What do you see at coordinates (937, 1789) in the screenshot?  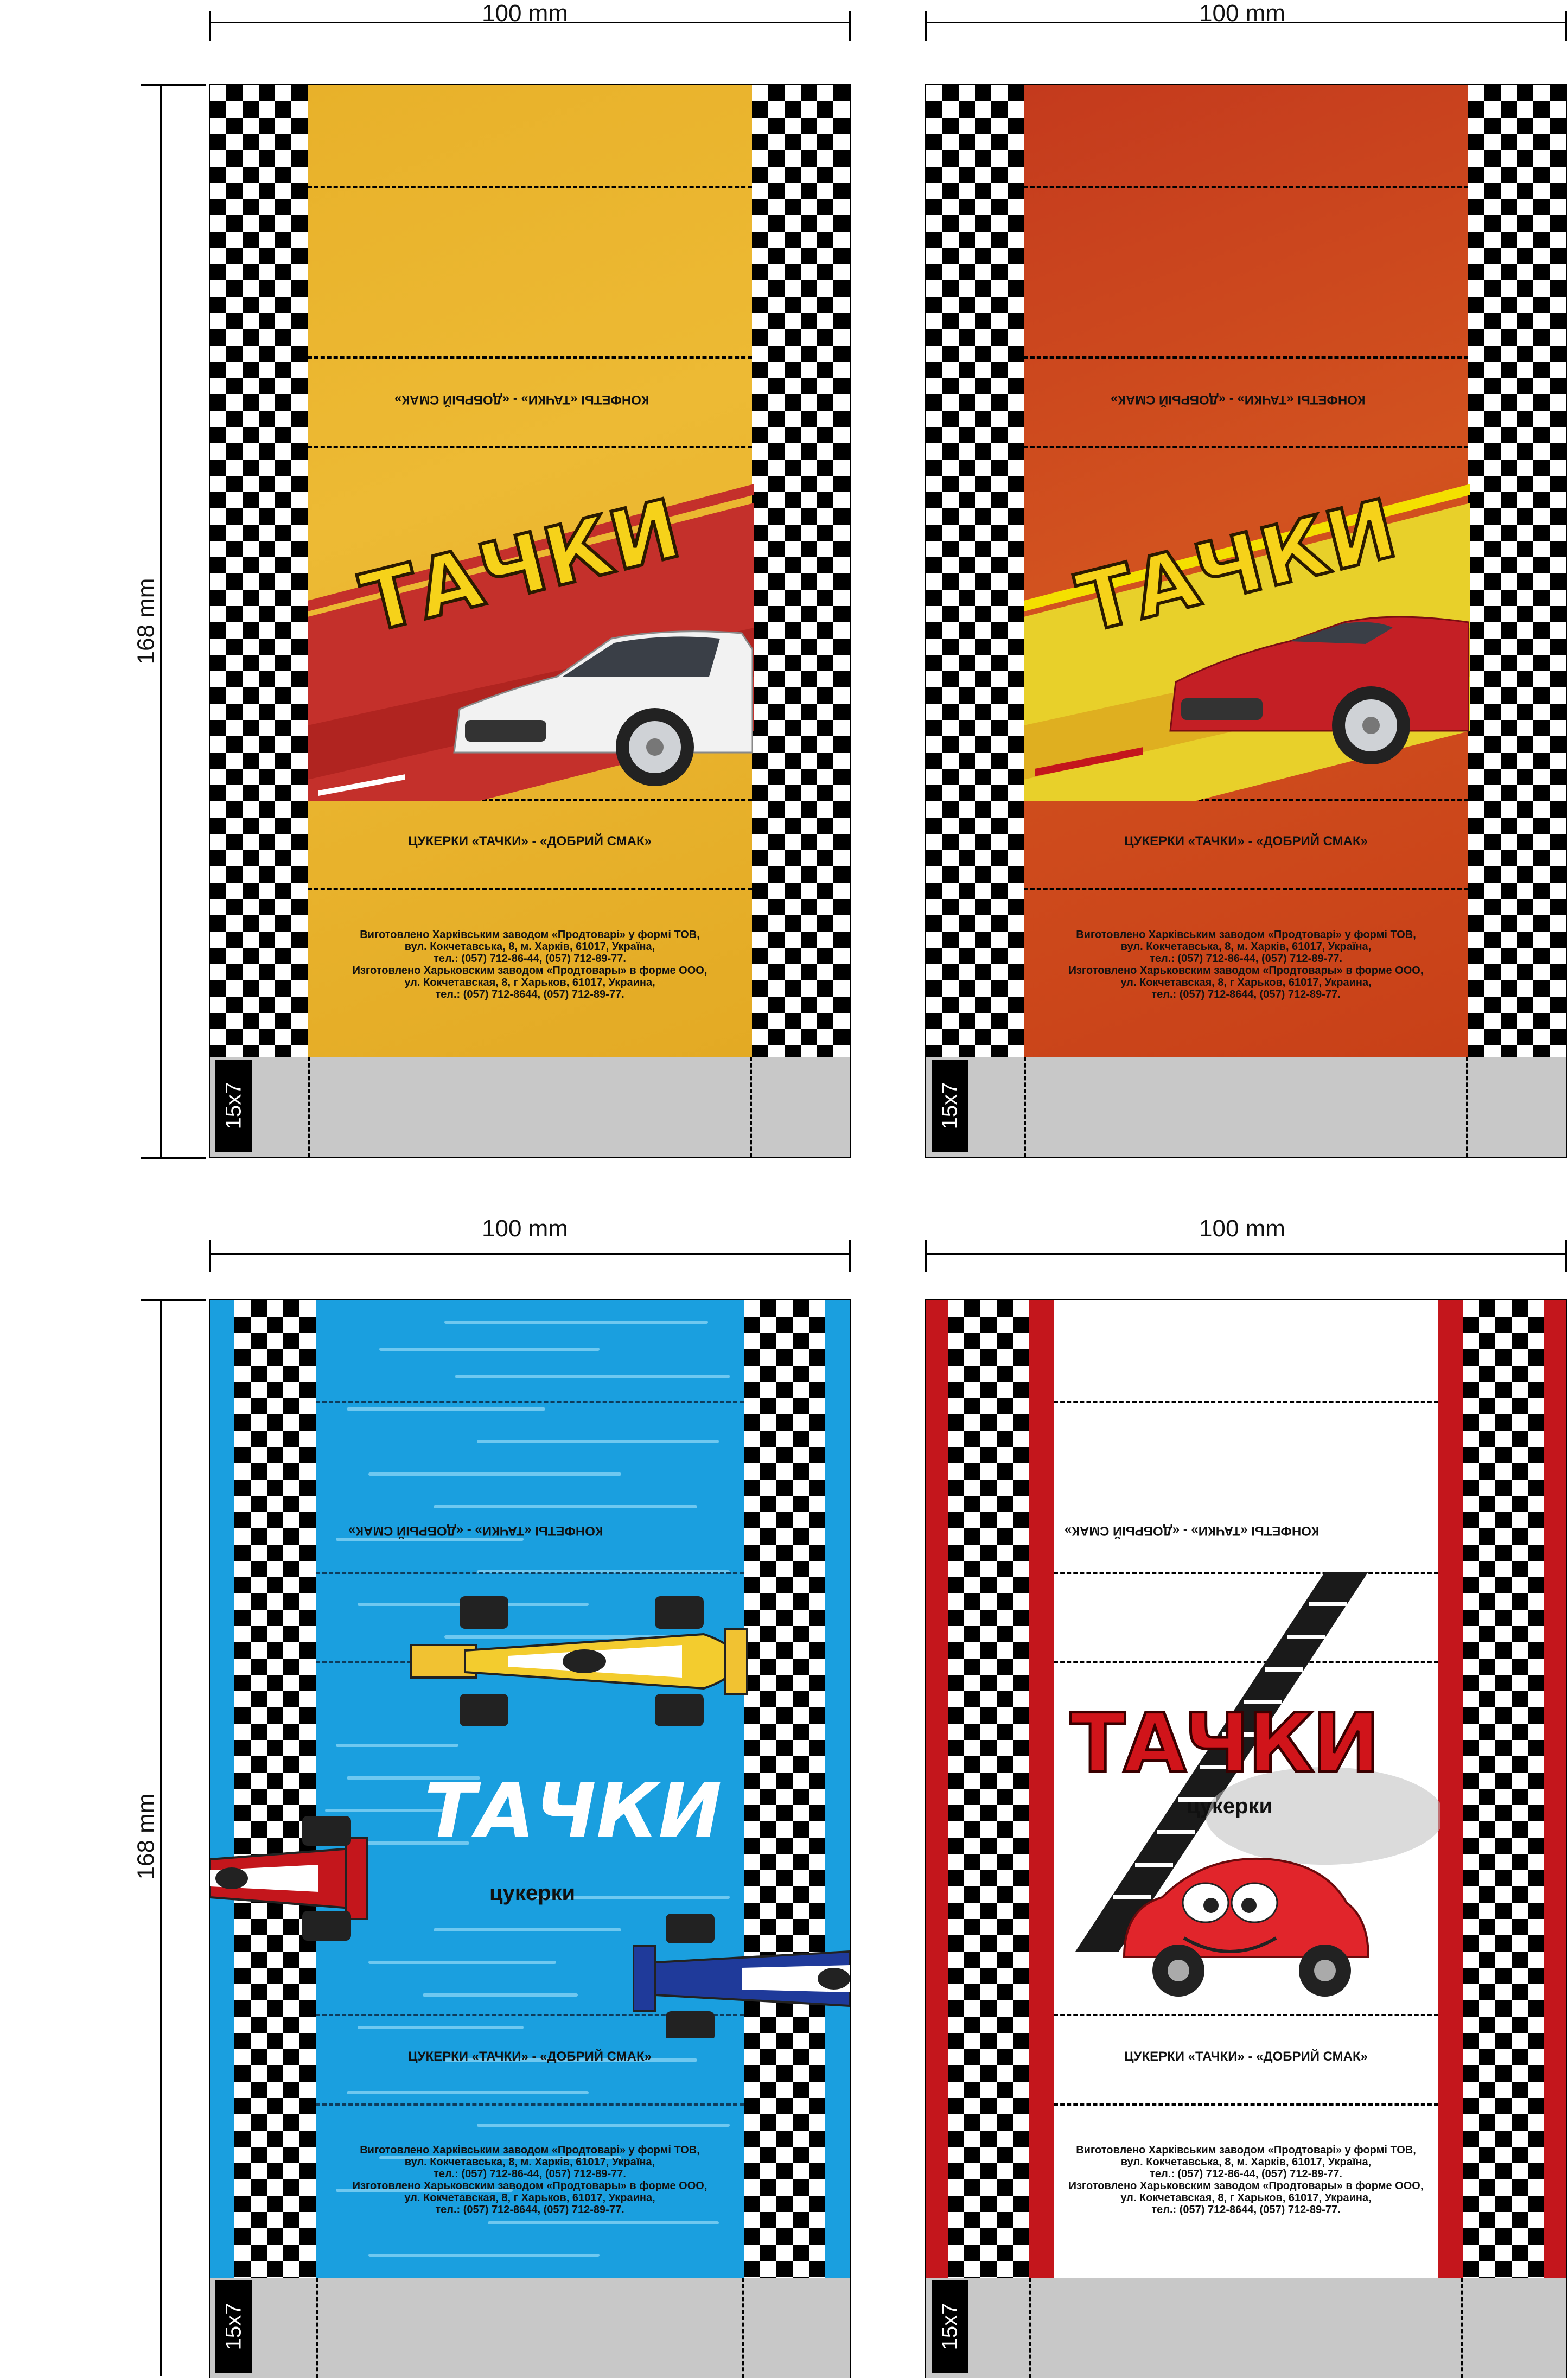 I see `red-border-left` at bounding box center [937, 1789].